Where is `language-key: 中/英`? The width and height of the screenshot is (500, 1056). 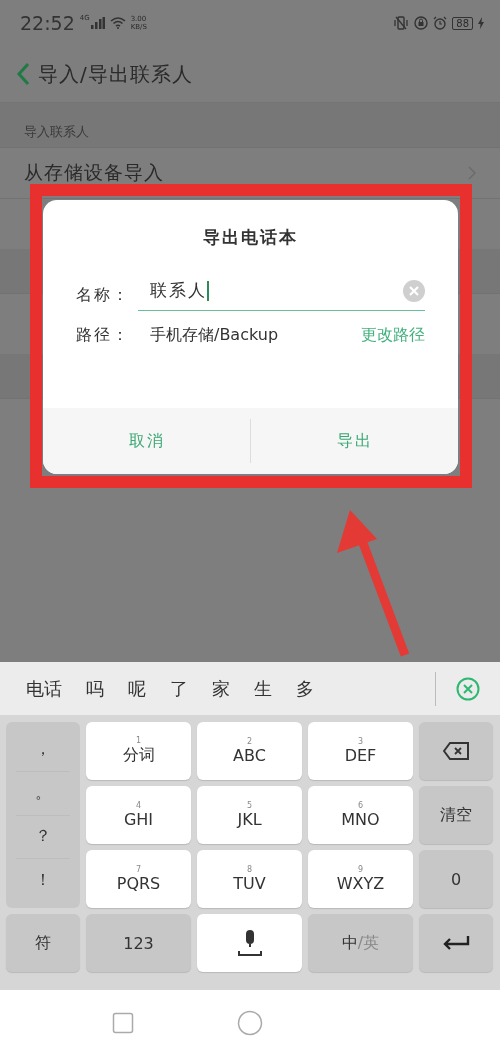
language-key: 中/英 is located at coordinates (360, 943).